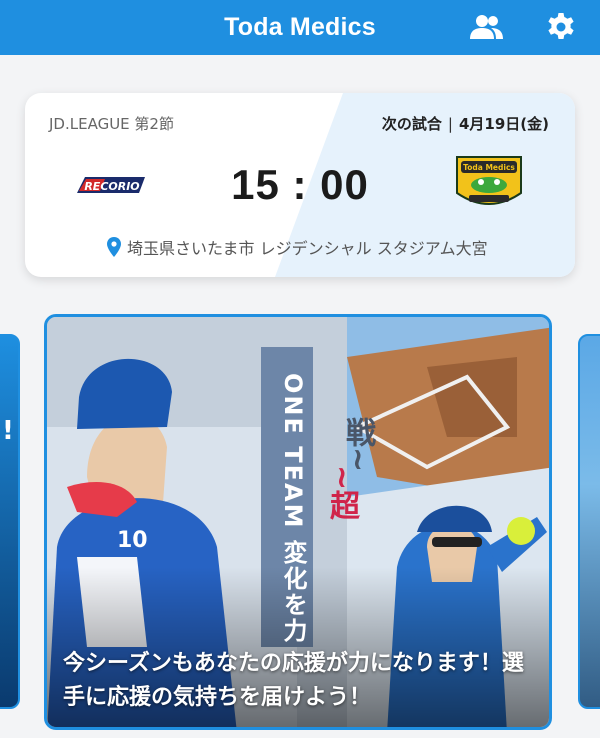  Describe the element at coordinates (341, 493) in the screenshot. I see `banner-cho-text: ~超` at that location.